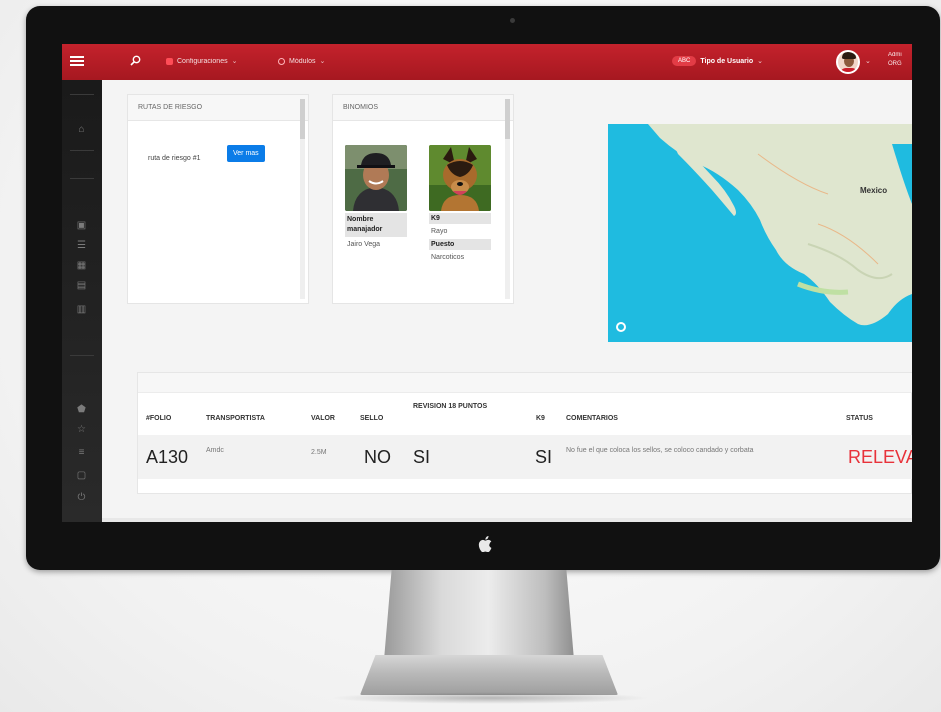 The image size is (941, 712). Describe the element at coordinates (169, 61) in the screenshot. I see `config-icon` at that location.